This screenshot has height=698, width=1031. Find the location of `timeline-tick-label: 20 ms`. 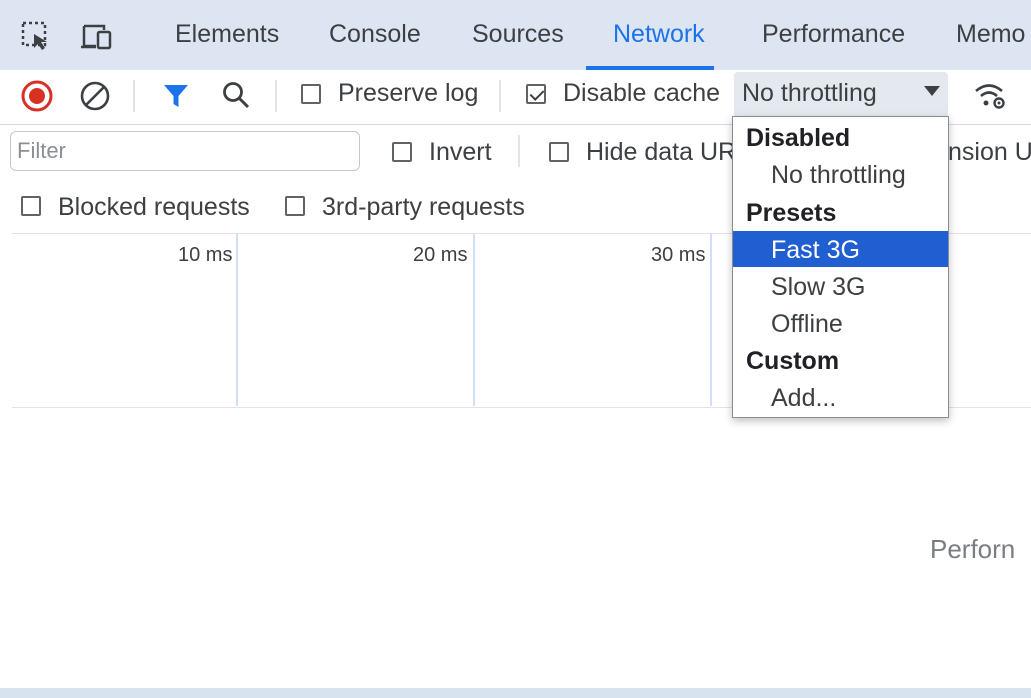

timeline-tick-label: 20 ms is located at coordinates (440, 255).